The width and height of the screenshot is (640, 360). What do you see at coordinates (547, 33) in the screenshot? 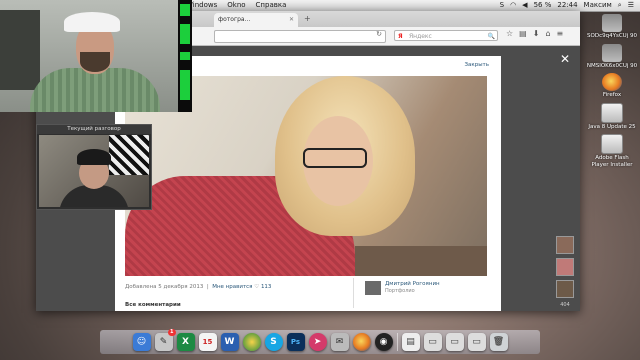
I see `home-icon: ⌂` at bounding box center [547, 33].